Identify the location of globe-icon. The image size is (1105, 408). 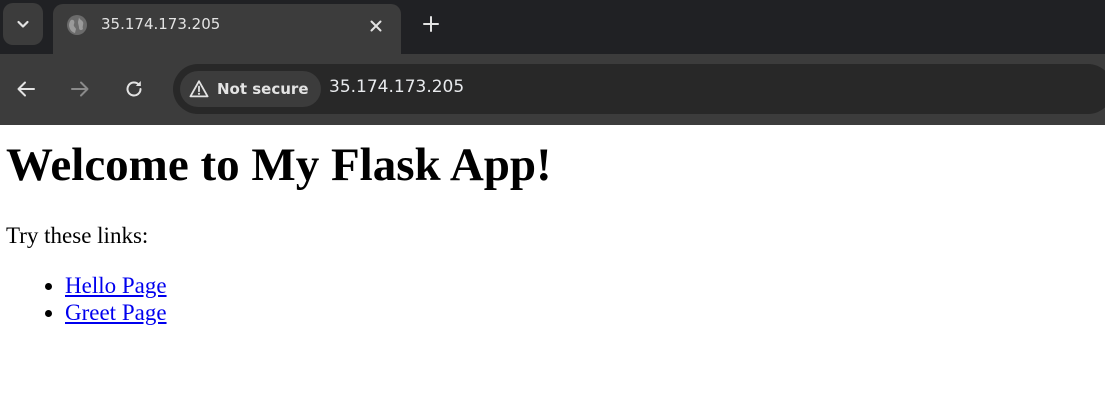
(77, 25).